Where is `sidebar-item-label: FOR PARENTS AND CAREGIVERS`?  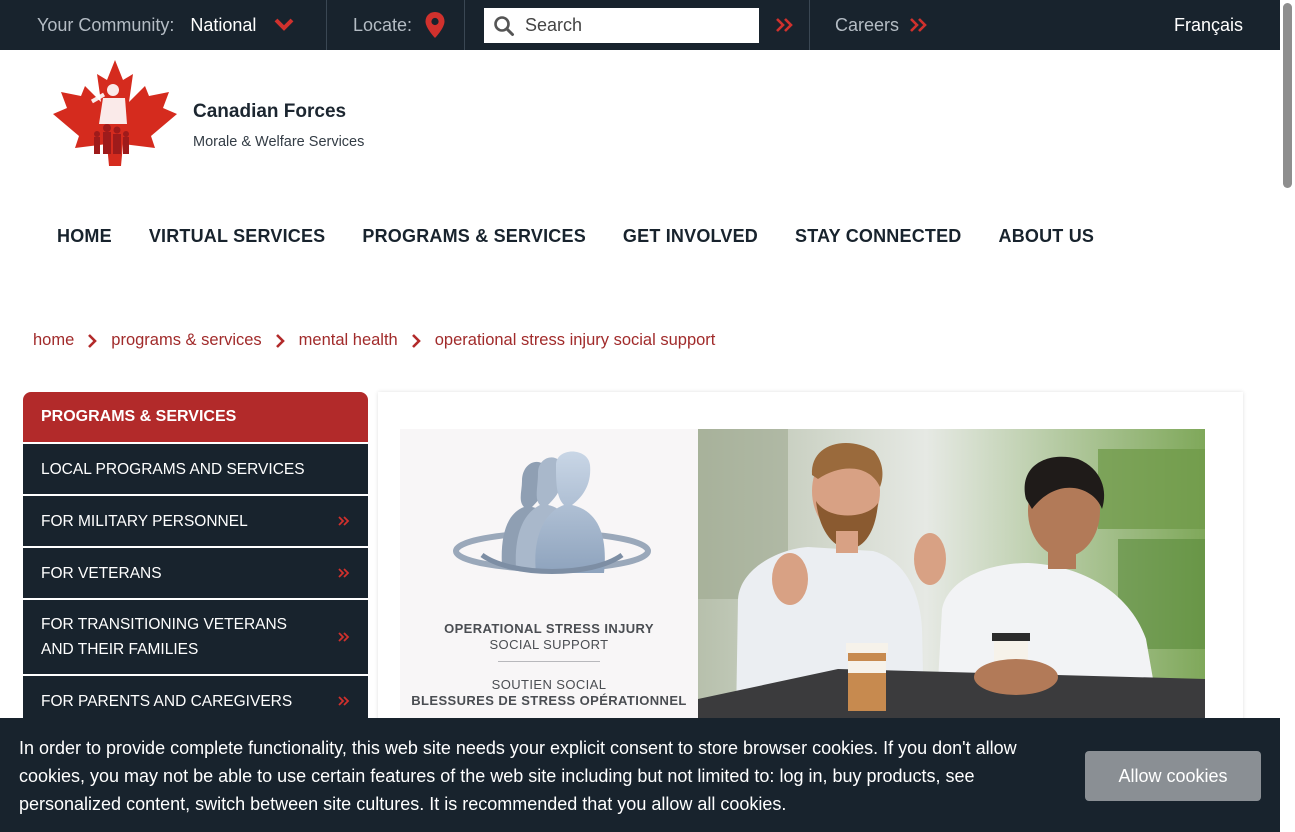
sidebar-item-label: FOR PARENTS AND CAREGIVERS is located at coordinates (167, 701).